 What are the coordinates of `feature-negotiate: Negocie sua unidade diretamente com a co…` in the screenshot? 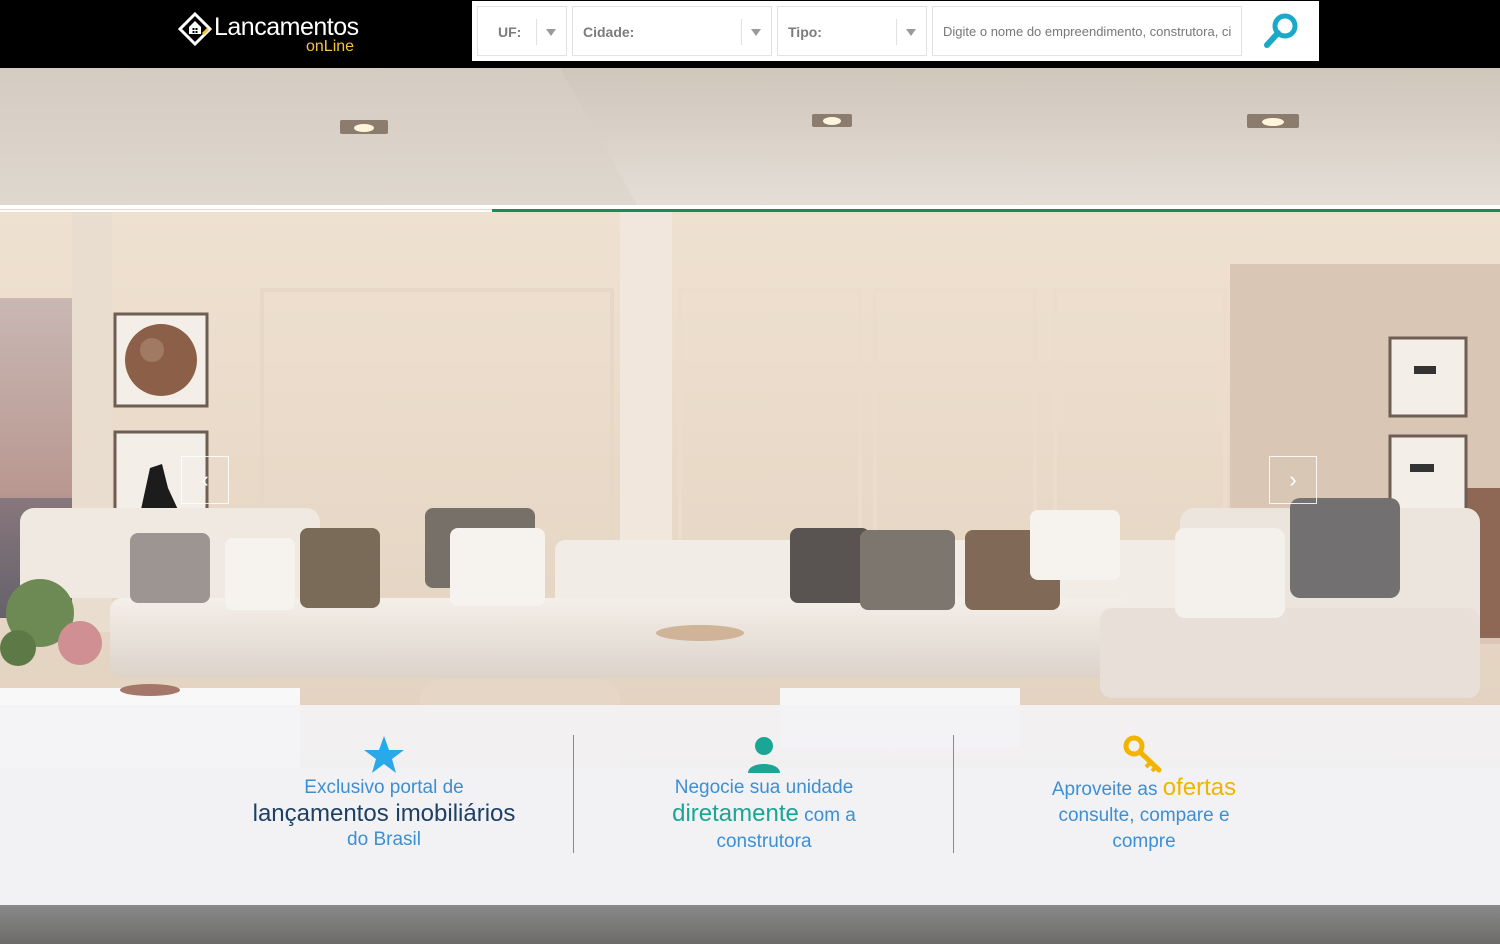 It's located at (764, 805).